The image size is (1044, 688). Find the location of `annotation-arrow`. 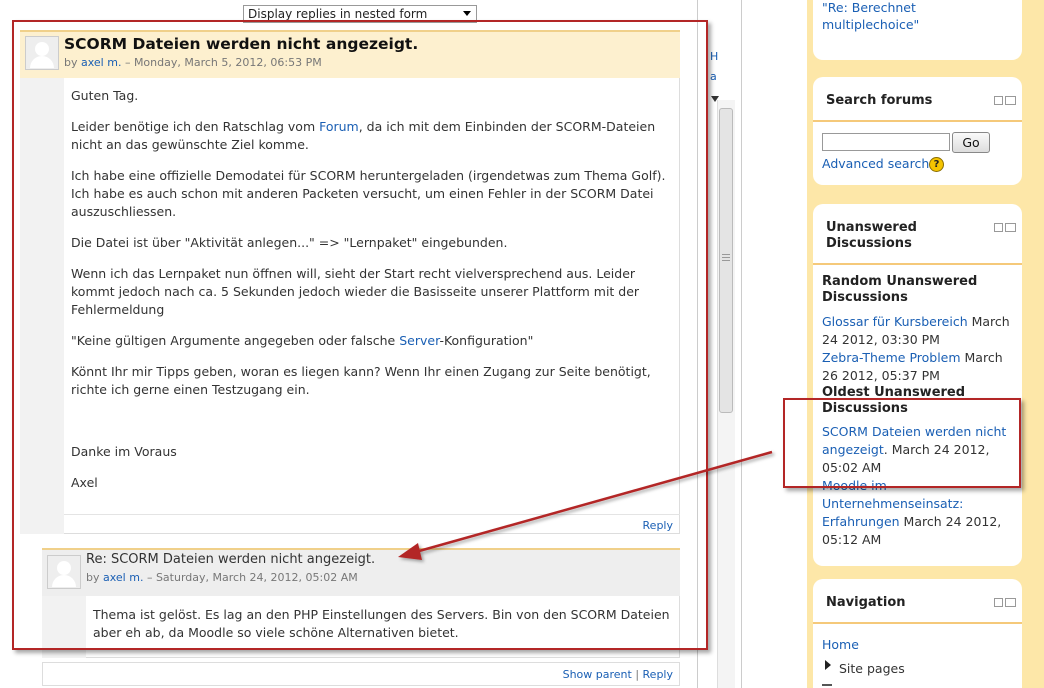

annotation-arrow is located at coordinates (585, 505).